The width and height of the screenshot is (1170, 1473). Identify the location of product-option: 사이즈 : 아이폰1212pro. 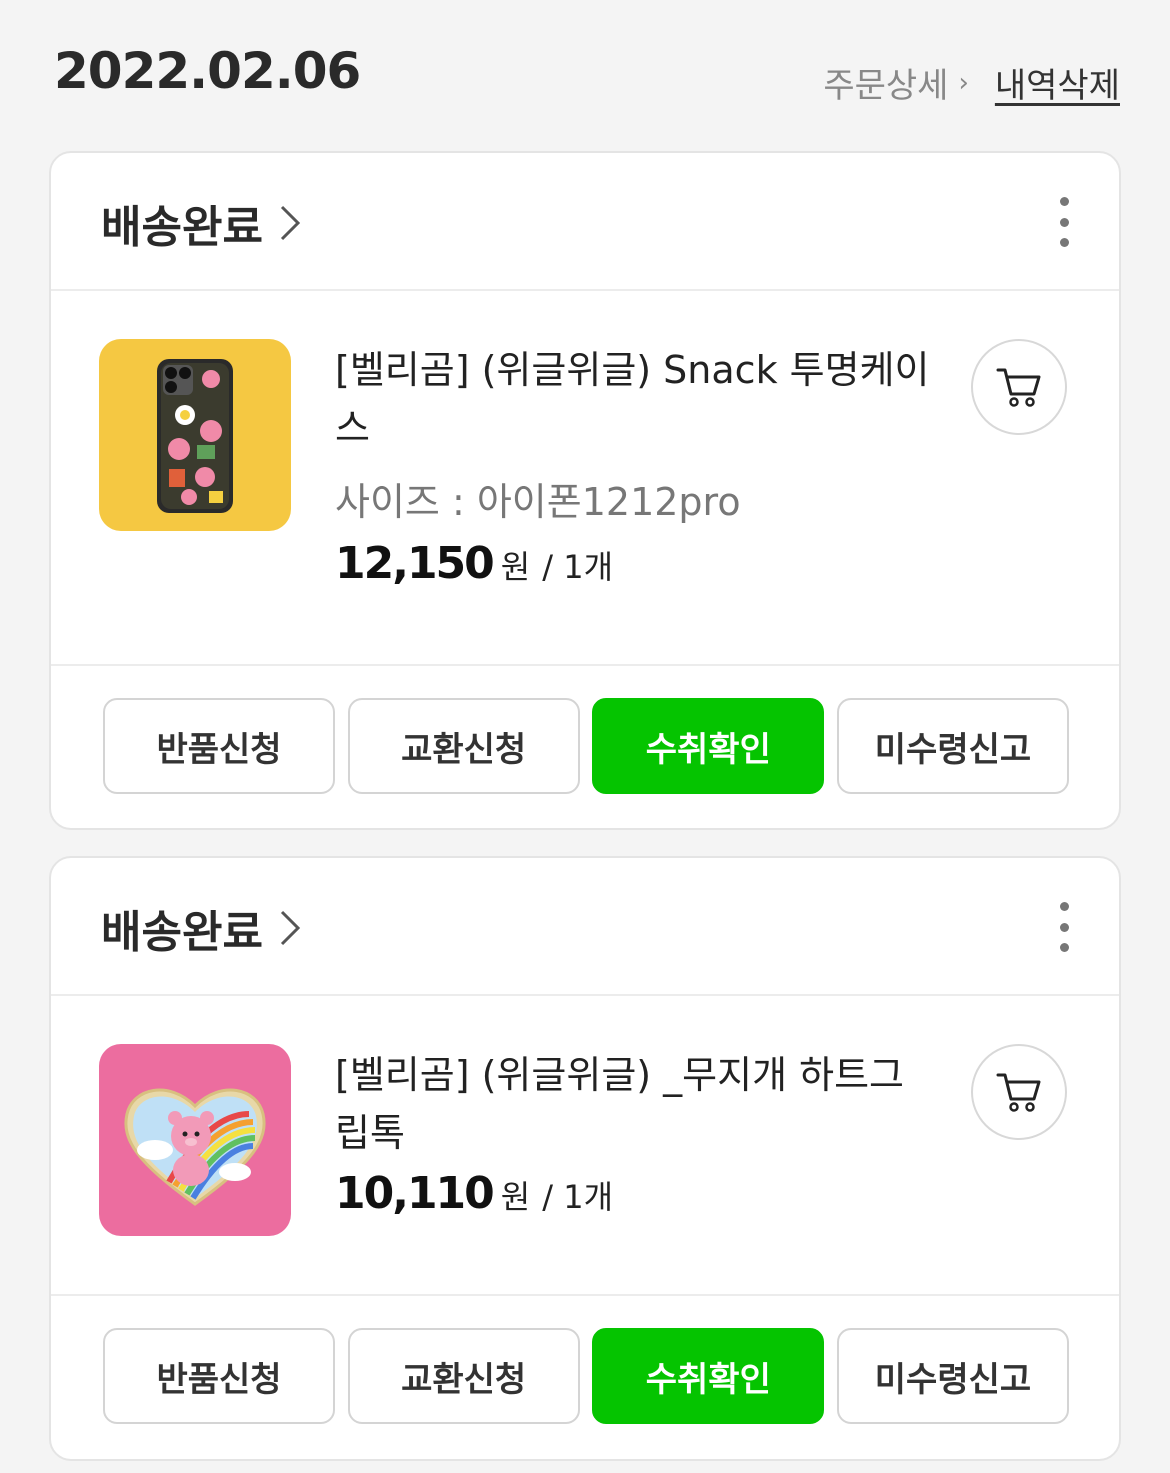
(538, 502).